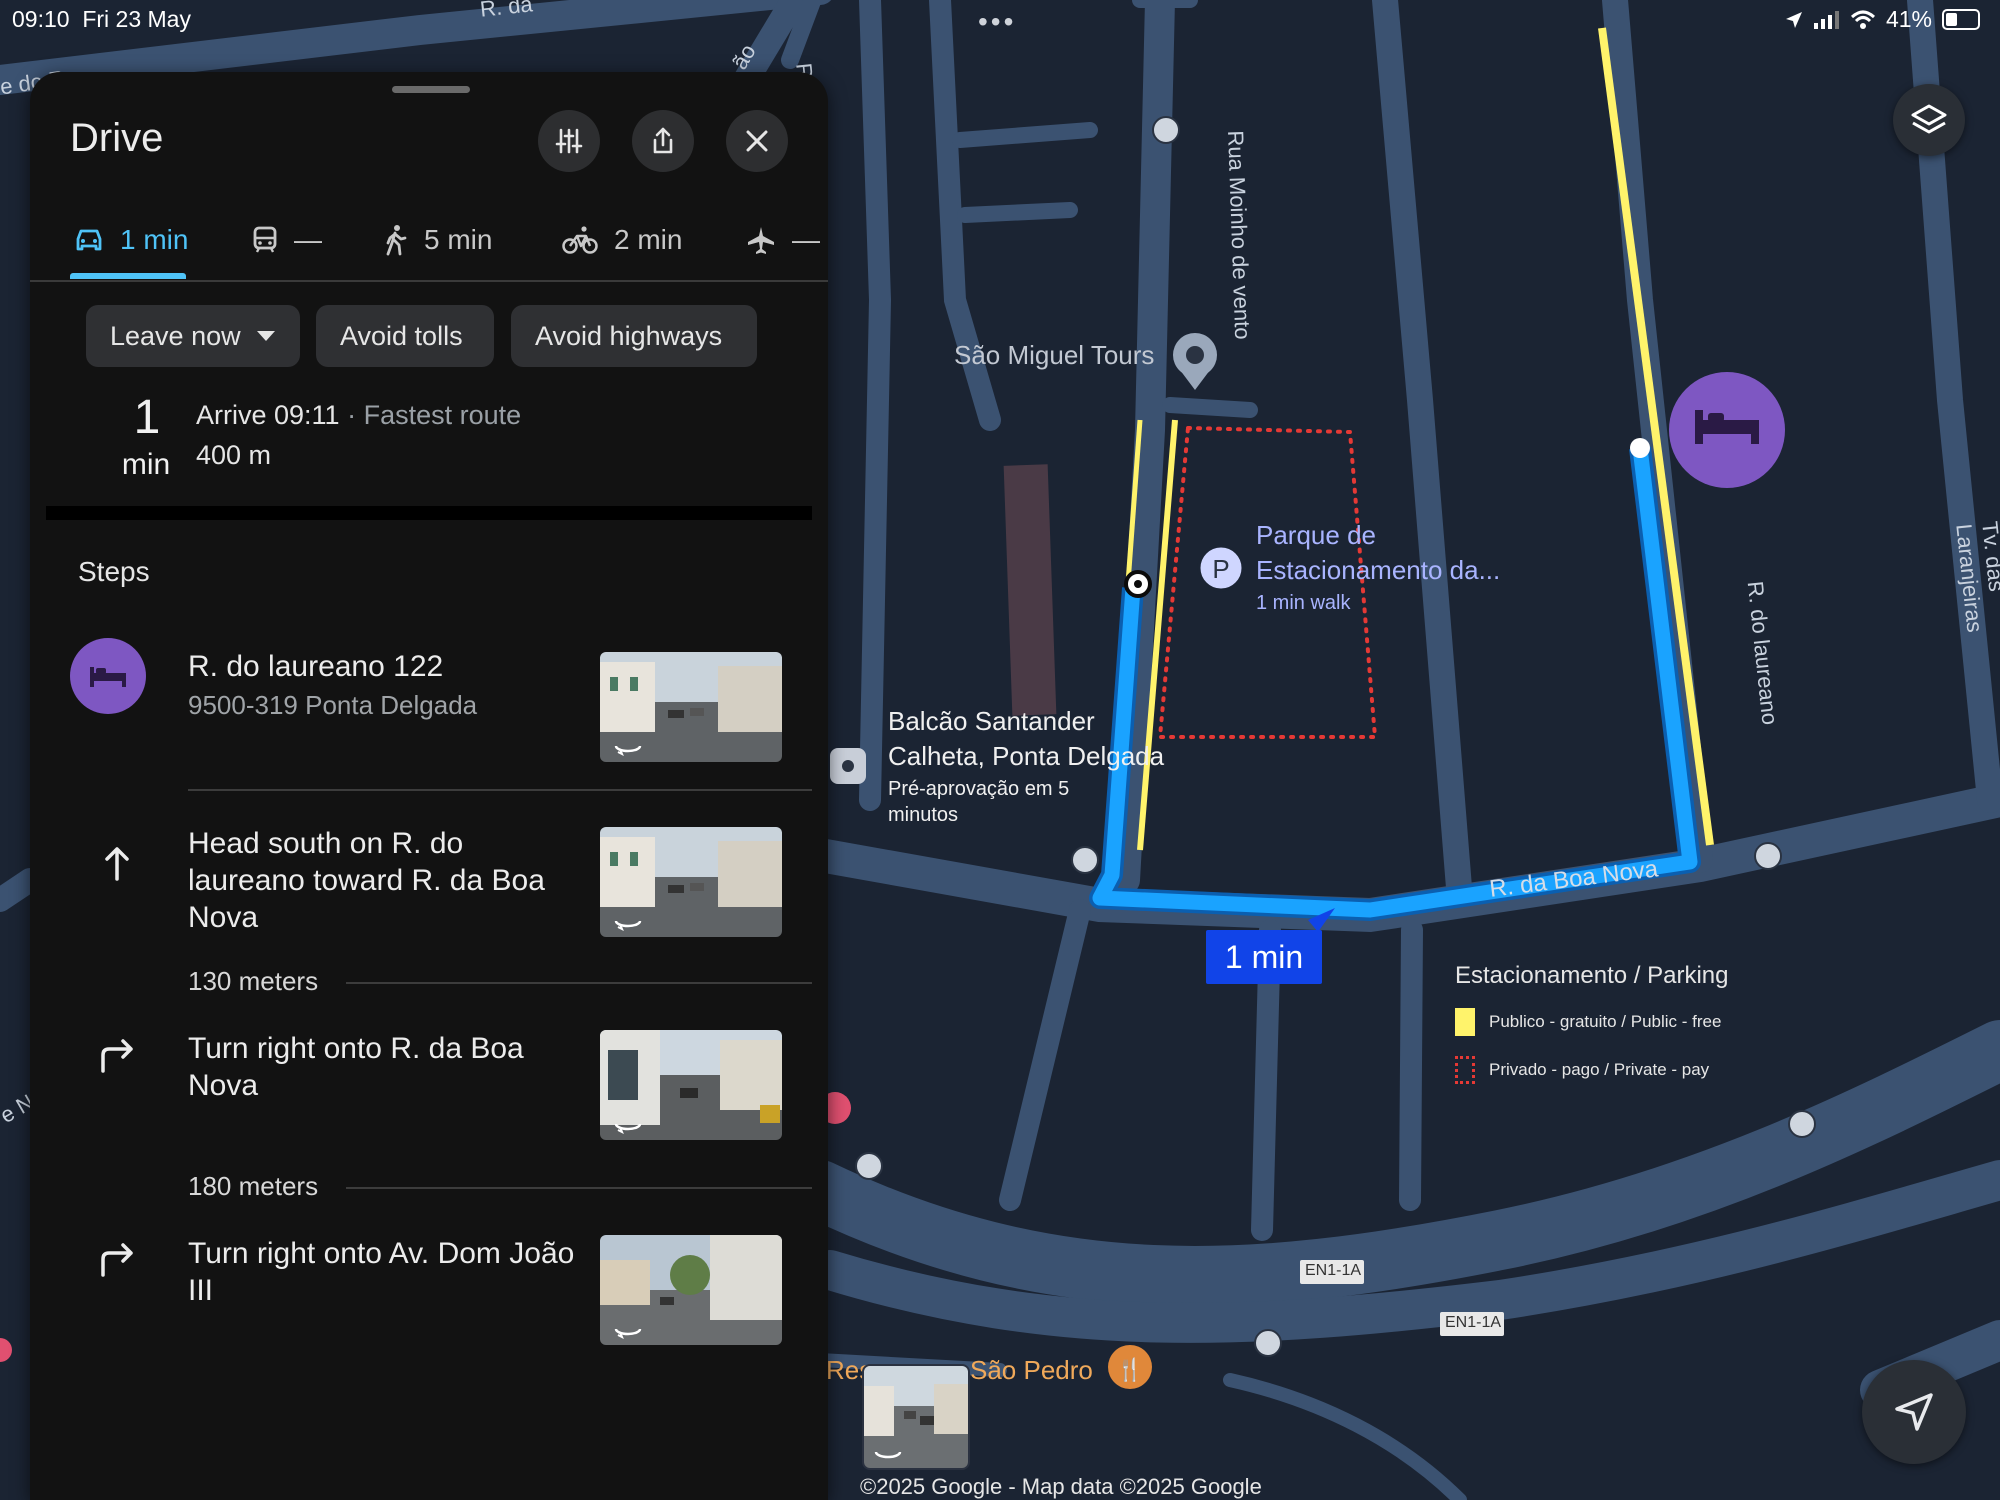  Describe the element at coordinates (1826, 19) in the screenshot. I see `cellular-signal-icon` at that location.